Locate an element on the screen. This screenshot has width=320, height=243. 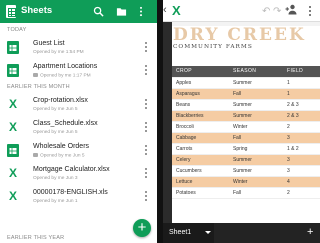
table-row: Celery Summer 3 is located at coordinates (246, 160).